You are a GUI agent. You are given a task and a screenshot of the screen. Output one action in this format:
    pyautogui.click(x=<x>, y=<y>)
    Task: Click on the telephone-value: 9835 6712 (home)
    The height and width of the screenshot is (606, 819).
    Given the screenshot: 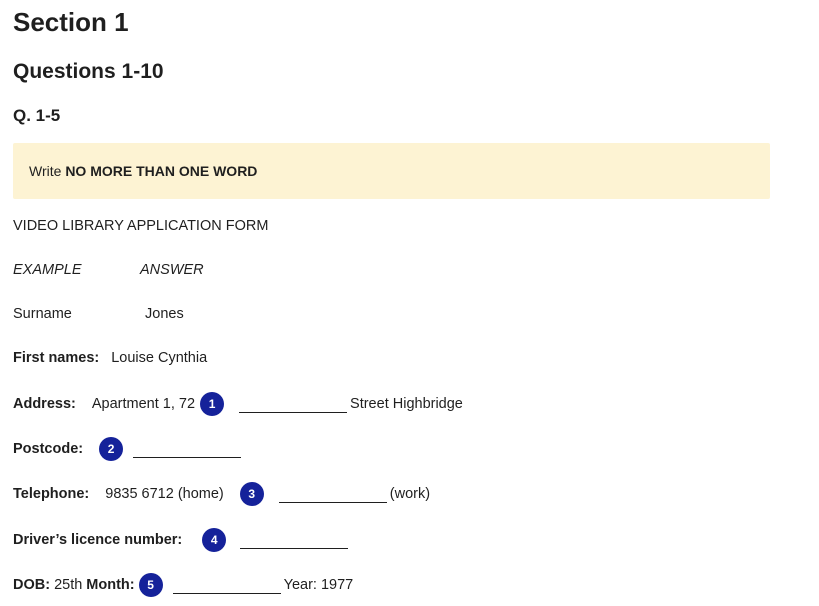 What is the action you would take?
    pyautogui.click(x=164, y=494)
    